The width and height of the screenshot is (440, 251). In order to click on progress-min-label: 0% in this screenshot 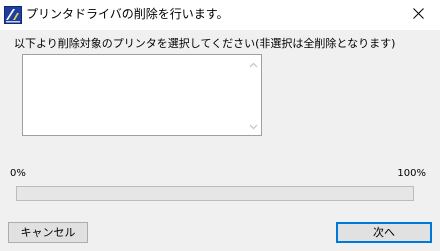, I will do `click(18, 173)`.